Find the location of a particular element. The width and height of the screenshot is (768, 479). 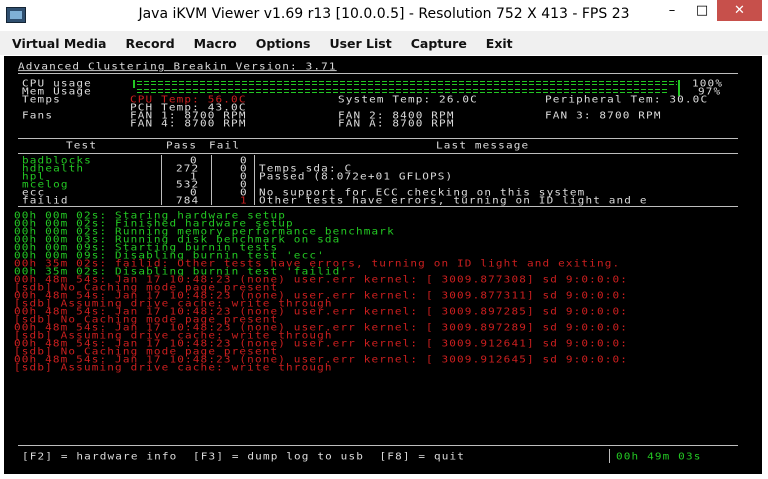

close-icon: ✕ is located at coordinates (739, 10).